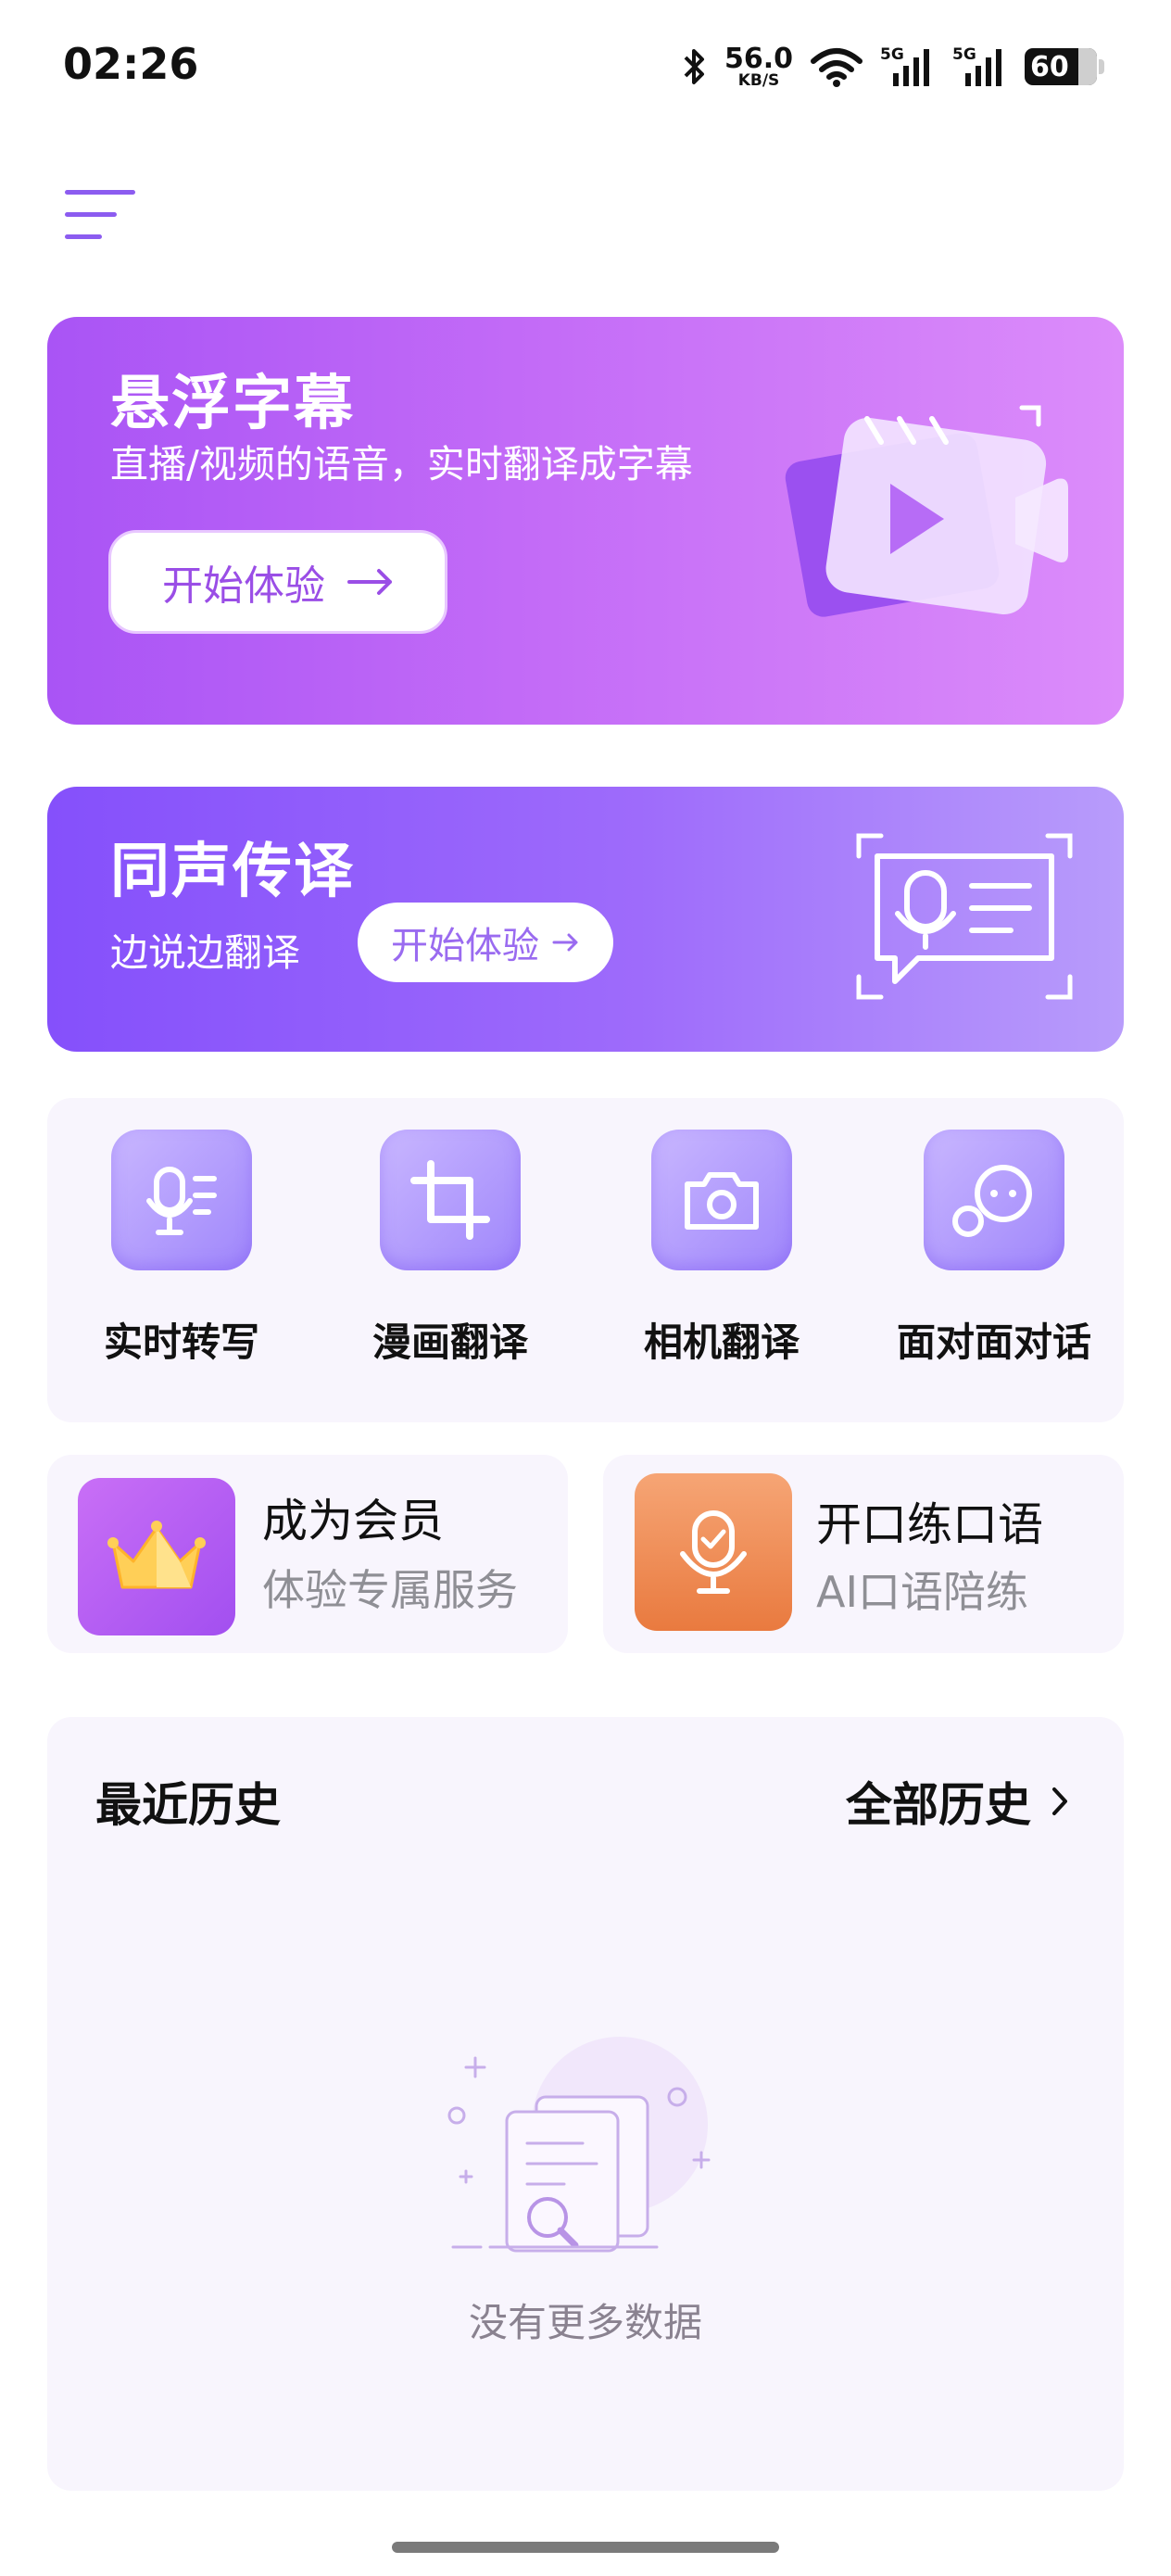 The width and height of the screenshot is (1171, 2576). I want to click on camera-icon, so click(721, 1200).